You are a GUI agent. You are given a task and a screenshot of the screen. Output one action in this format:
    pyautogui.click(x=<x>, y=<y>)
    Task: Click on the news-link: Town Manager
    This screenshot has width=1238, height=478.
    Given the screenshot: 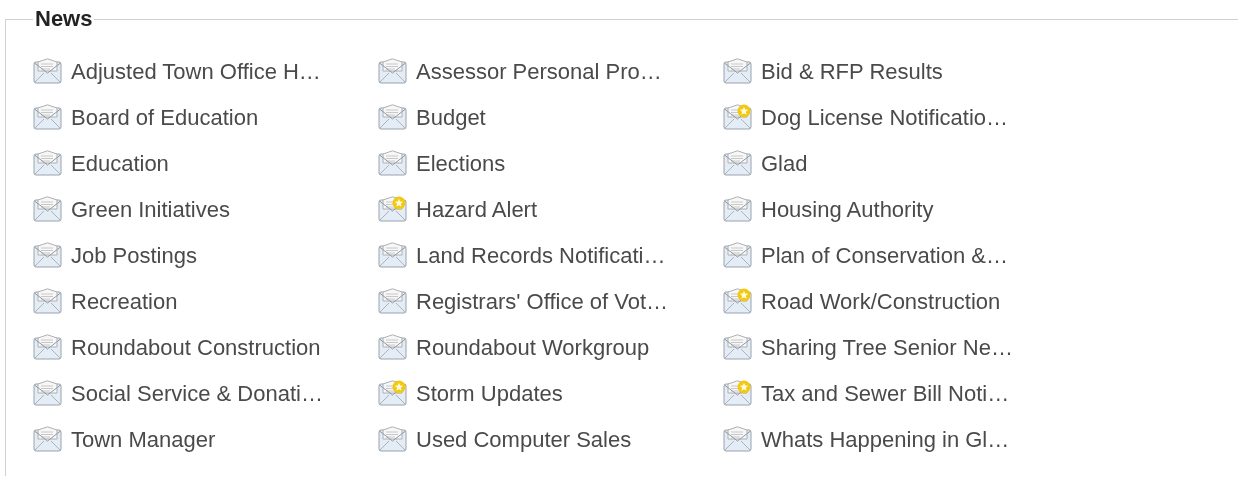 What is the action you would take?
    pyautogui.click(x=205, y=439)
    